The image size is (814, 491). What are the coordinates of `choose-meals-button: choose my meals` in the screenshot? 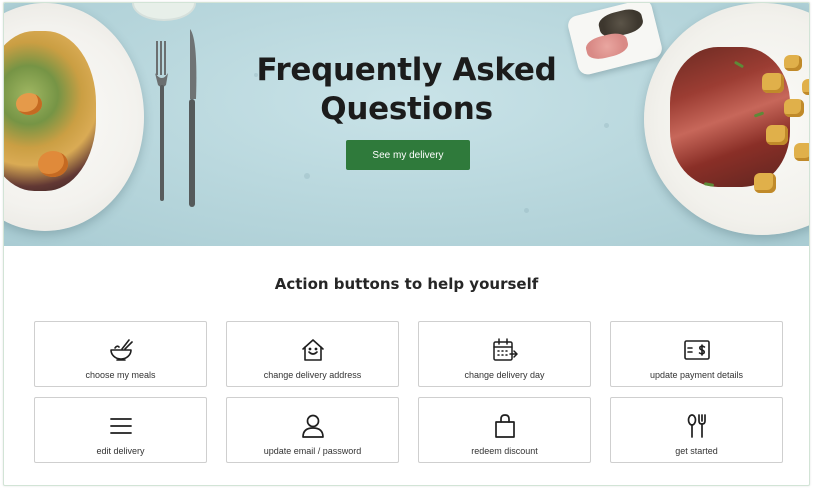 It's located at (120, 354).